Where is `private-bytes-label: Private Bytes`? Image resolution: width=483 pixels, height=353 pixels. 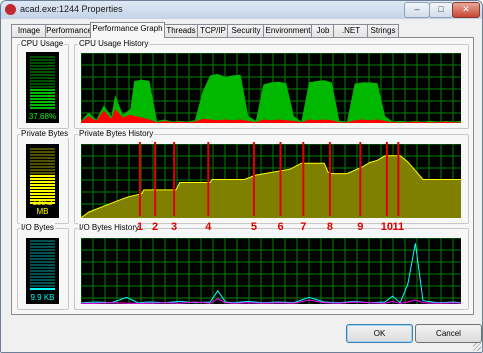
private-bytes-label: Private Bytes is located at coordinates (45, 133).